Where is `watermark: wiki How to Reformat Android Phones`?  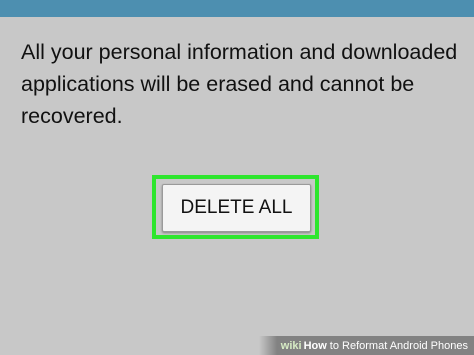 watermark: wiki How to Reformat Android Phones is located at coordinates (366, 345).